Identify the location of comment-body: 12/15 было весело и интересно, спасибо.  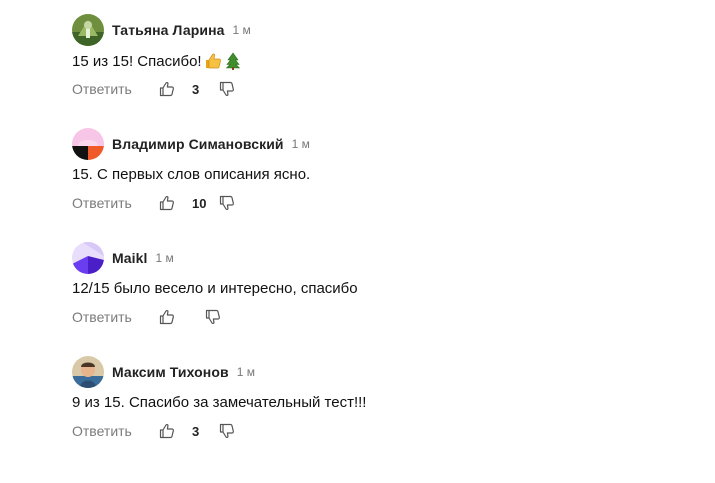
(215, 288).